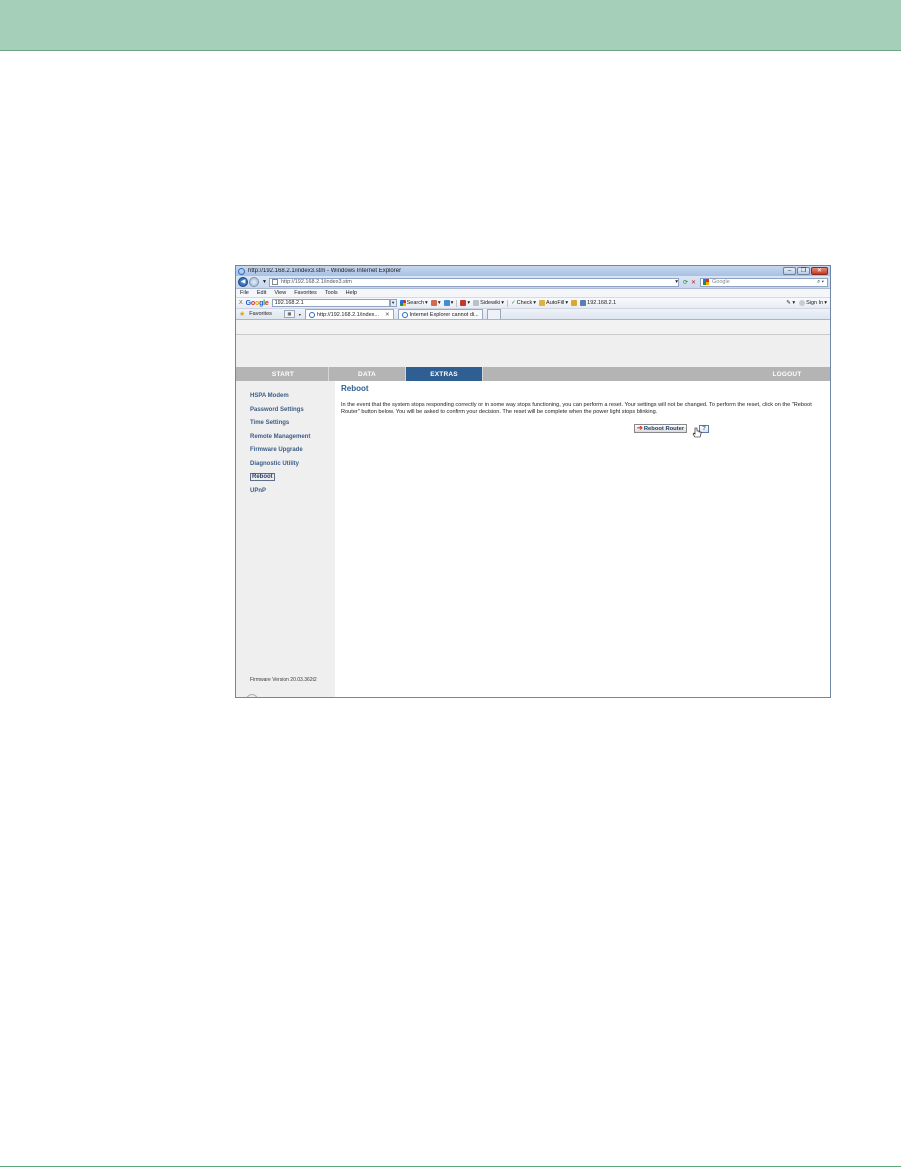 This screenshot has height=1168, width=901. I want to click on nav-start: START, so click(283, 374).